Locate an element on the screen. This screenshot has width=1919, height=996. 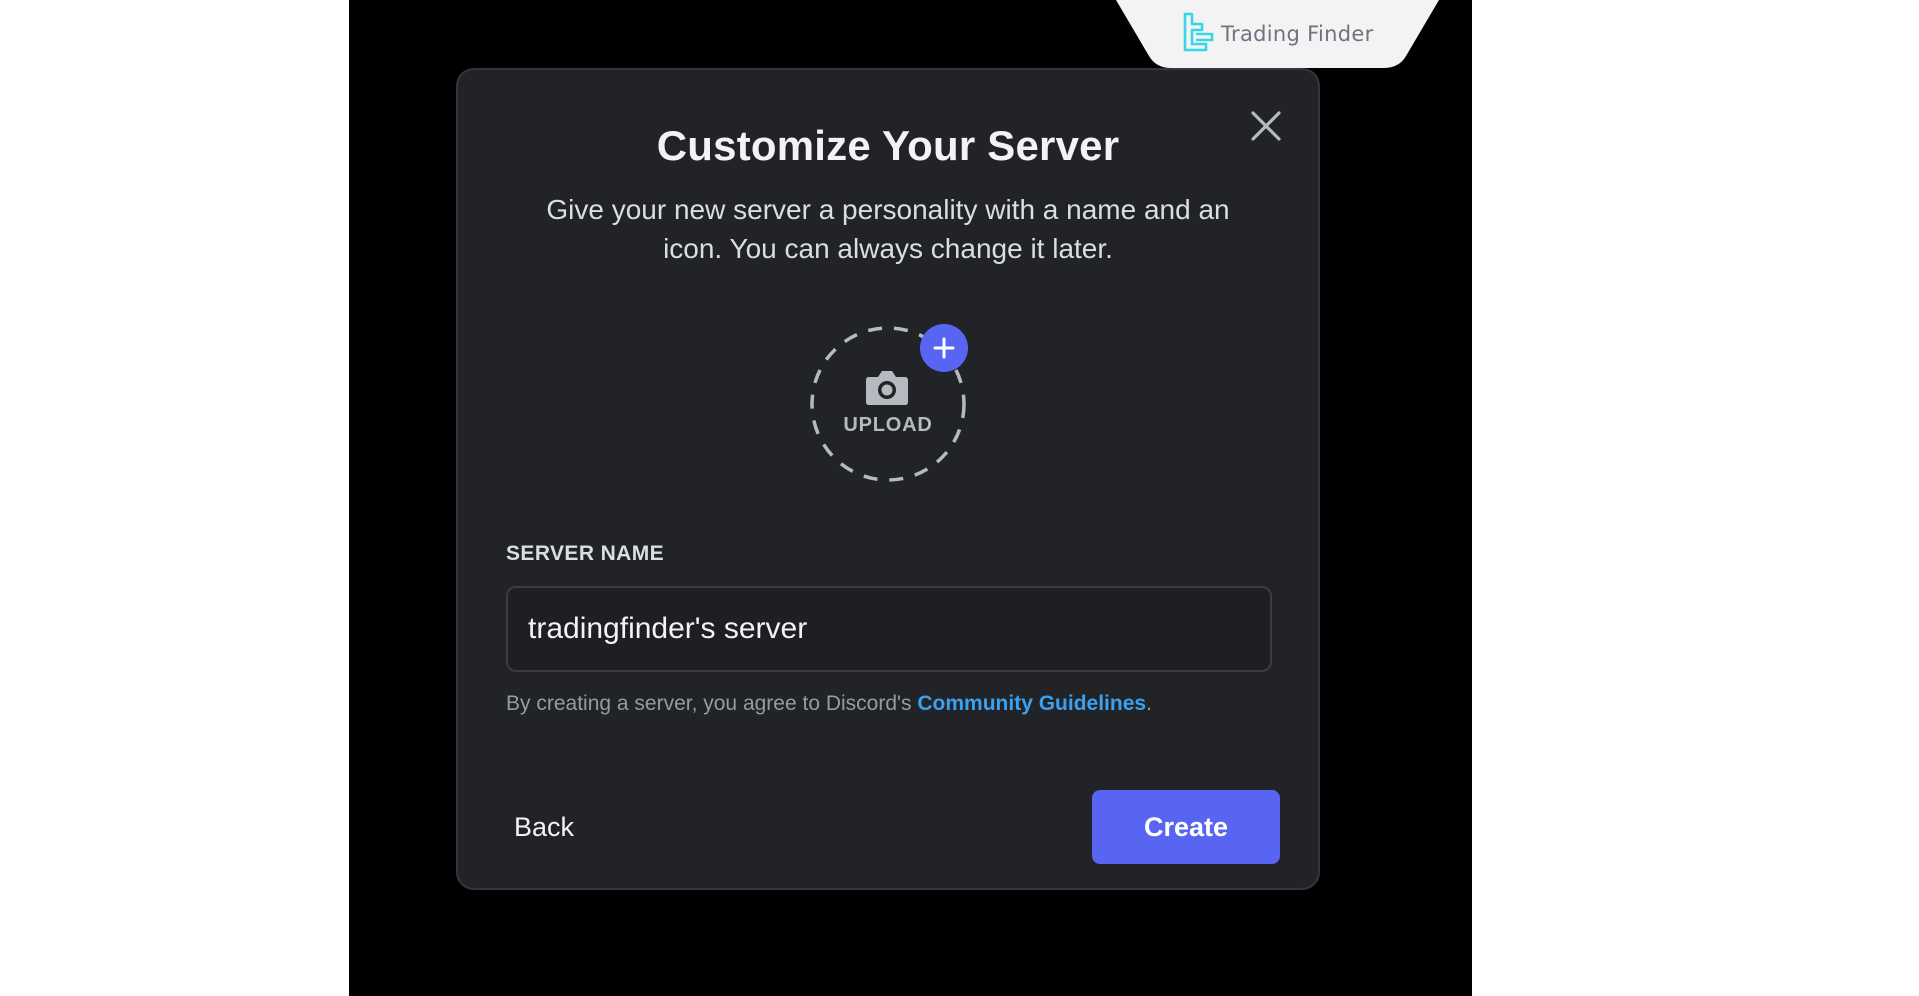
back-button: Back is located at coordinates (556, 827).